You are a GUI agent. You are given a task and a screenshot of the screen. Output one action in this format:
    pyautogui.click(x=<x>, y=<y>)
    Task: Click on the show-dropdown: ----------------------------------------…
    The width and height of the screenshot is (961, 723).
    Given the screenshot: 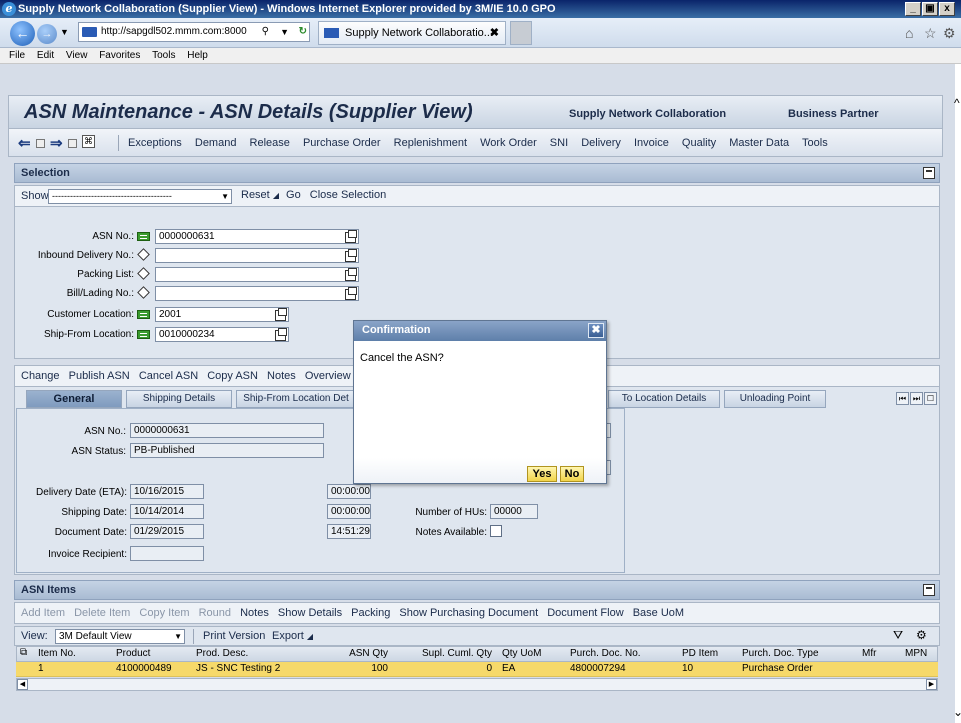 What is the action you would take?
    pyautogui.click(x=140, y=196)
    